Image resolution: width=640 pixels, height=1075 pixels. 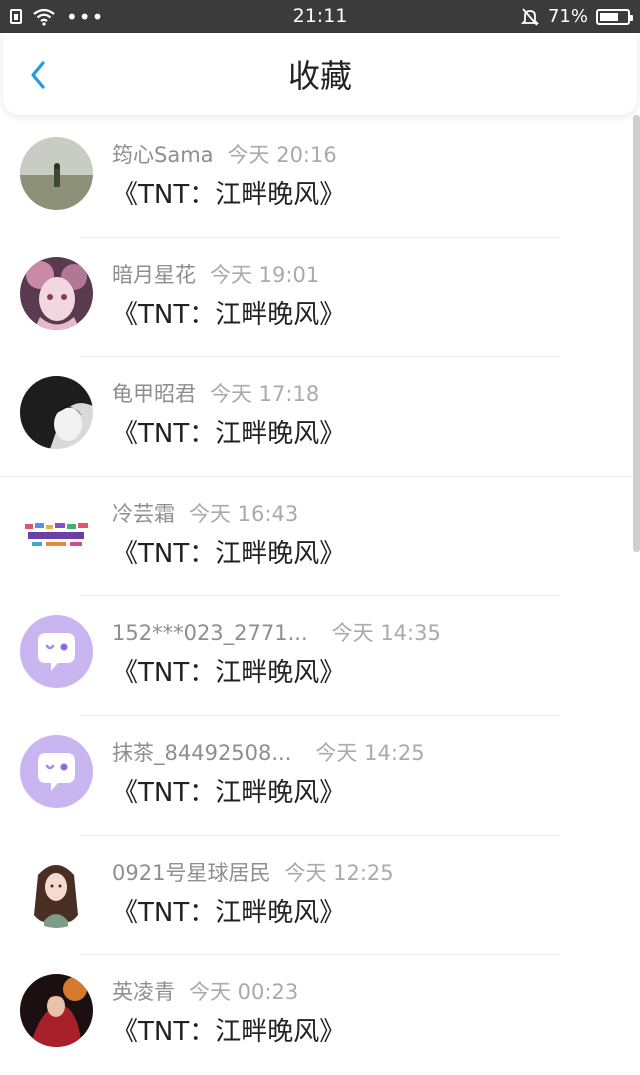 What do you see at coordinates (370, 752) in the screenshot?
I see `item-time: 今天 14:25` at bounding box center [370, 752].